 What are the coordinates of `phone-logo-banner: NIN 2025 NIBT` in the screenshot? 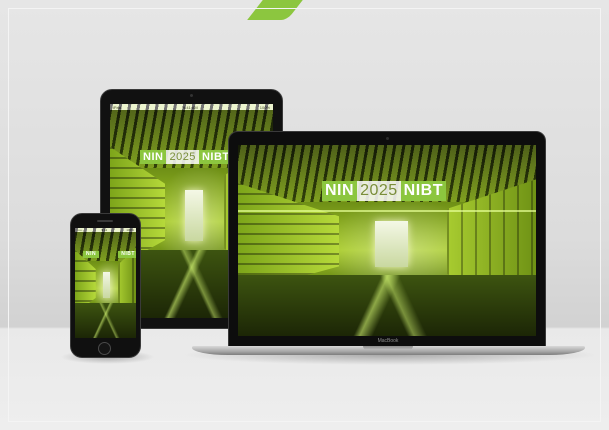 It's located at (109, 254).